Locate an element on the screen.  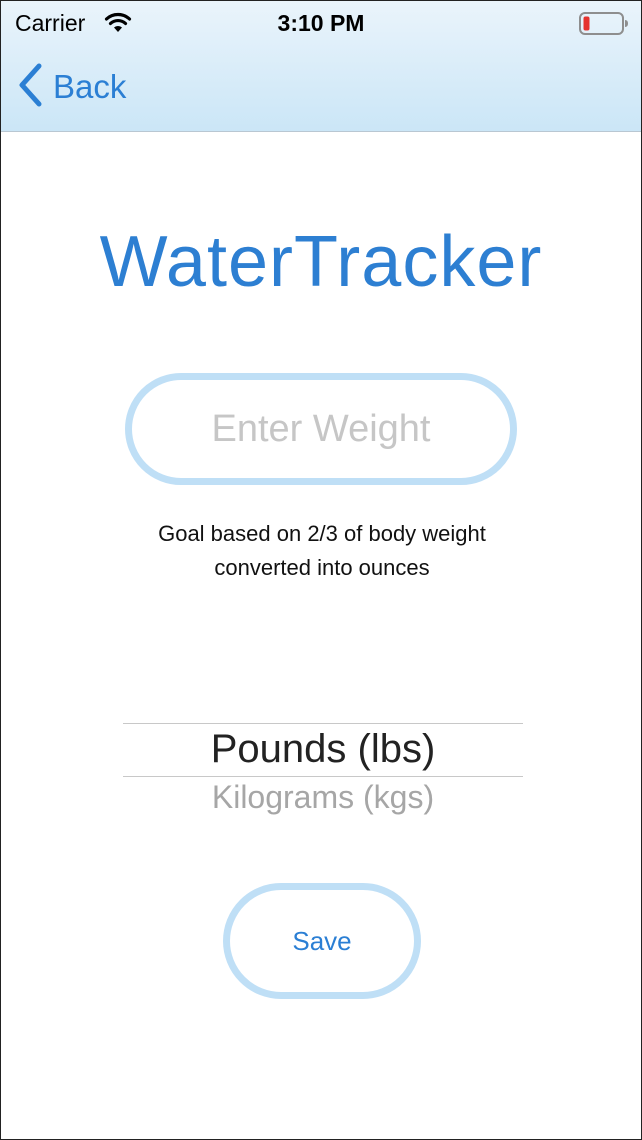
back-button: Back is located at coordinates (71, 87).